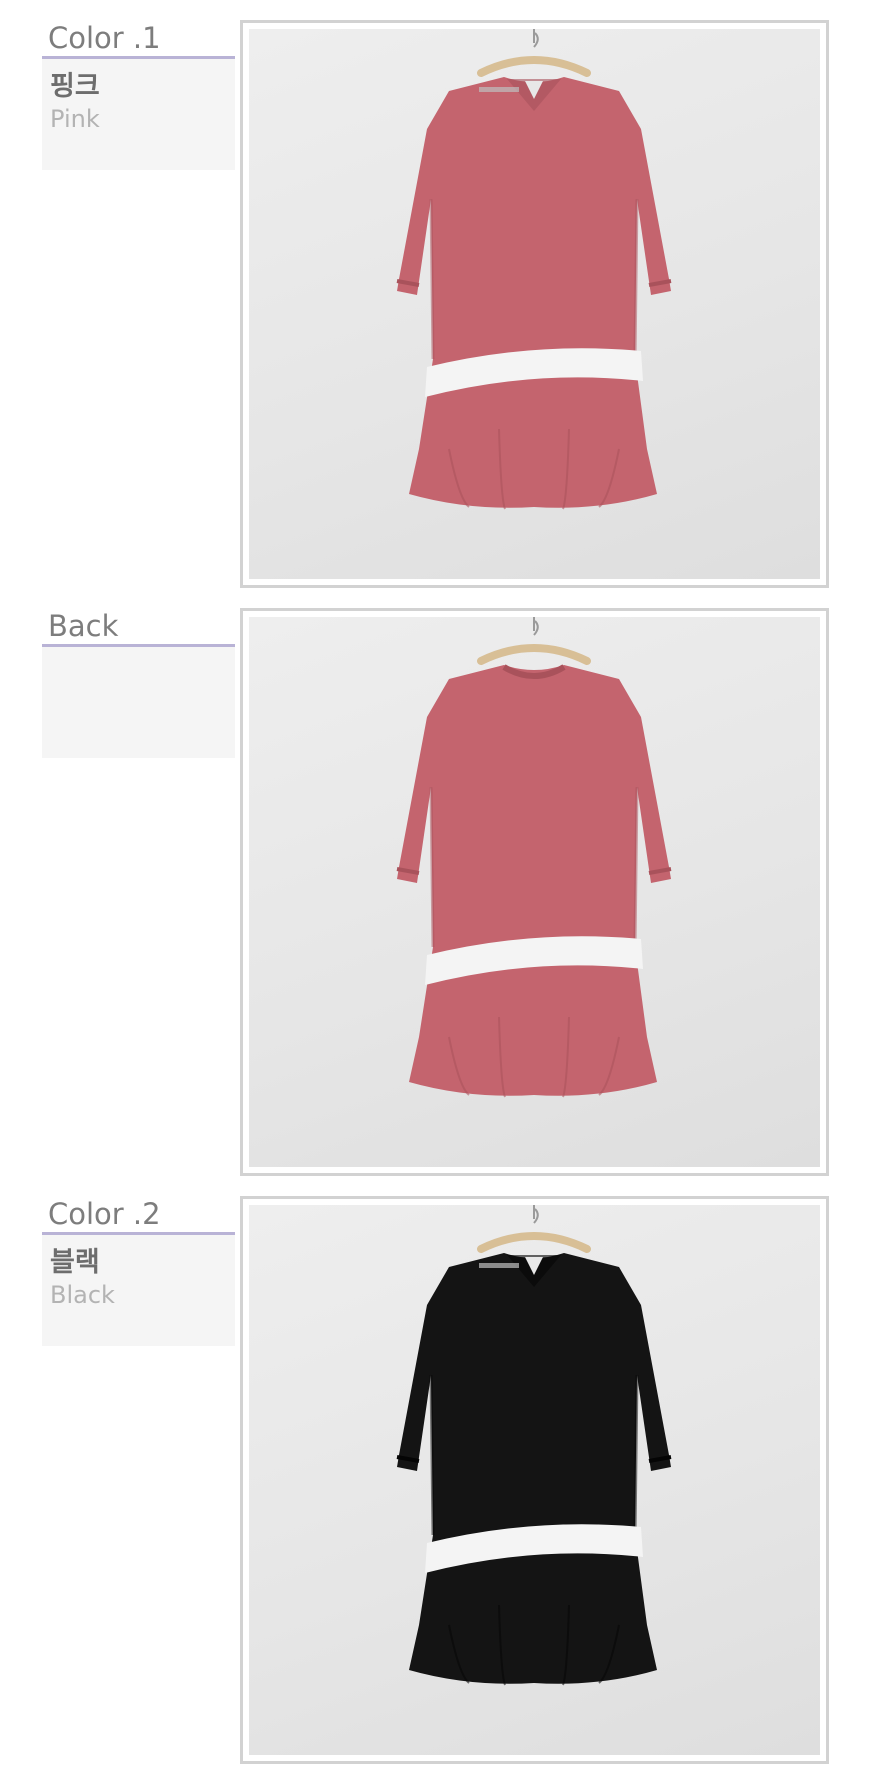 This screenshot has height=1789, width=870. What do you see at coordinates (534, 857) in the screenshot?
I see `pink-dress-back-image` at bounding box center [534, 857].